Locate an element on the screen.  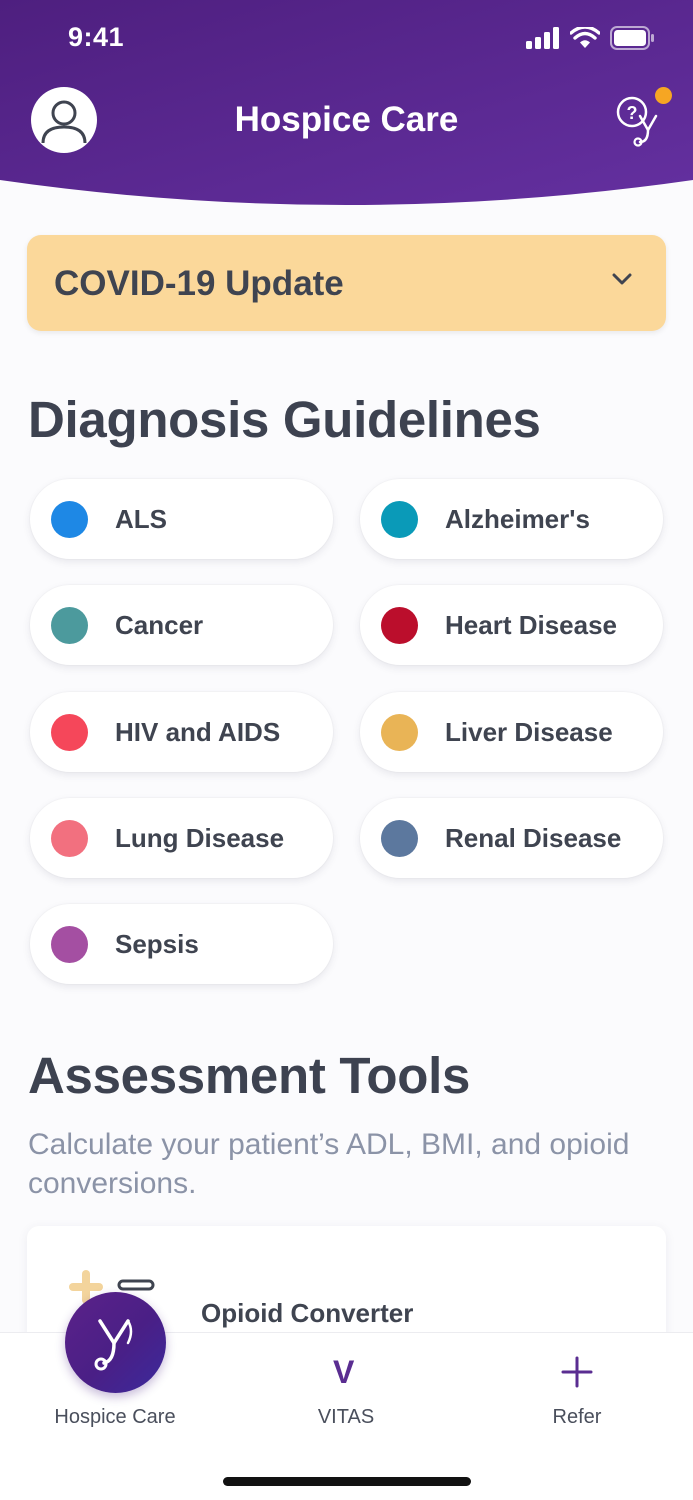
diagnosis-pill-liver-disease: Liver Disease is located at coordinates (511, 732).